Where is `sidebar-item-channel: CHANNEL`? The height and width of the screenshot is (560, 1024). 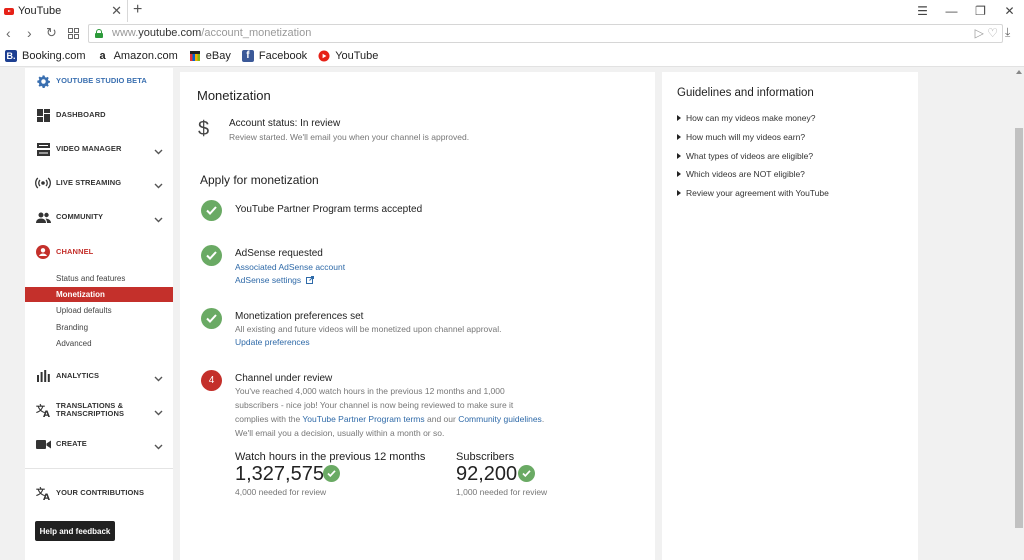
sidebar-item-channel: CHANNEL is located at coordinates (99, 252).